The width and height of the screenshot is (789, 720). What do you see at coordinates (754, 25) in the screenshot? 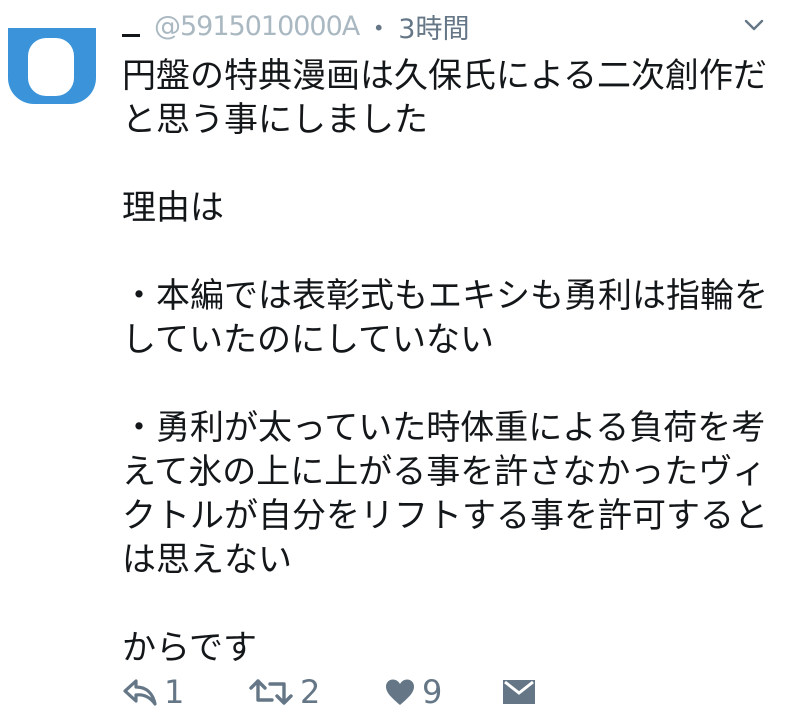
I see `chevron-down-icon` at bounding box center [754, 25].